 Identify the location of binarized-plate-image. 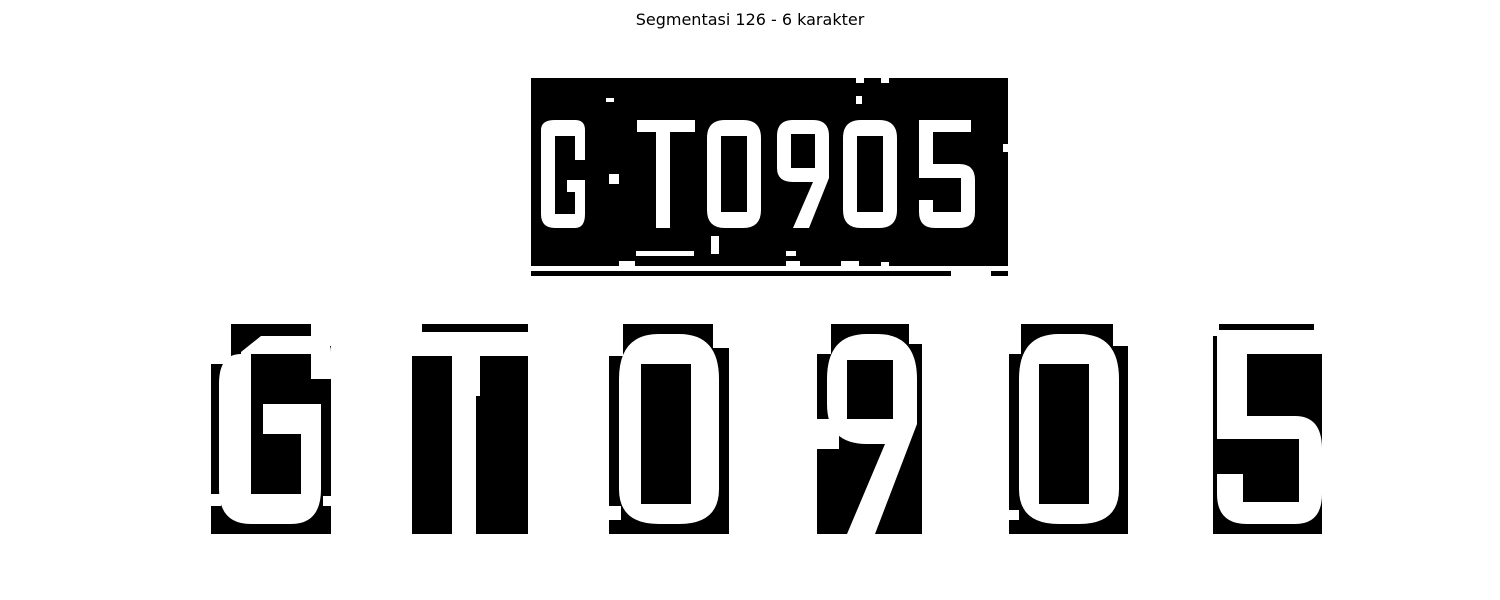
(769, 180).